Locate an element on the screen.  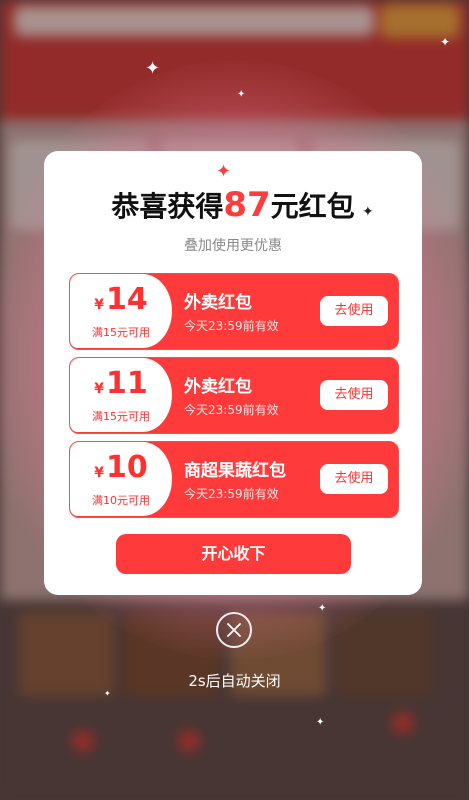
close-button is located at coordinates (234, 630).